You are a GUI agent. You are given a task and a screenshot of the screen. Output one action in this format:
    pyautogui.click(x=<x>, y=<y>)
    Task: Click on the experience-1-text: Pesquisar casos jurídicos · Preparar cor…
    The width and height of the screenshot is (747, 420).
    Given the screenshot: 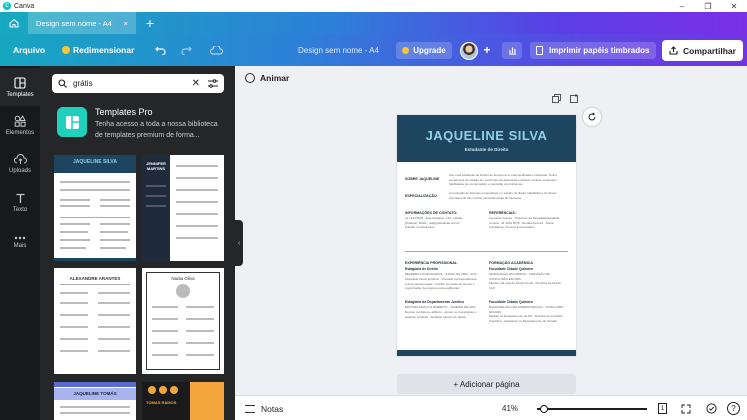 What is the action you would take?
    pyautogui.click(x=441, y=286)
    